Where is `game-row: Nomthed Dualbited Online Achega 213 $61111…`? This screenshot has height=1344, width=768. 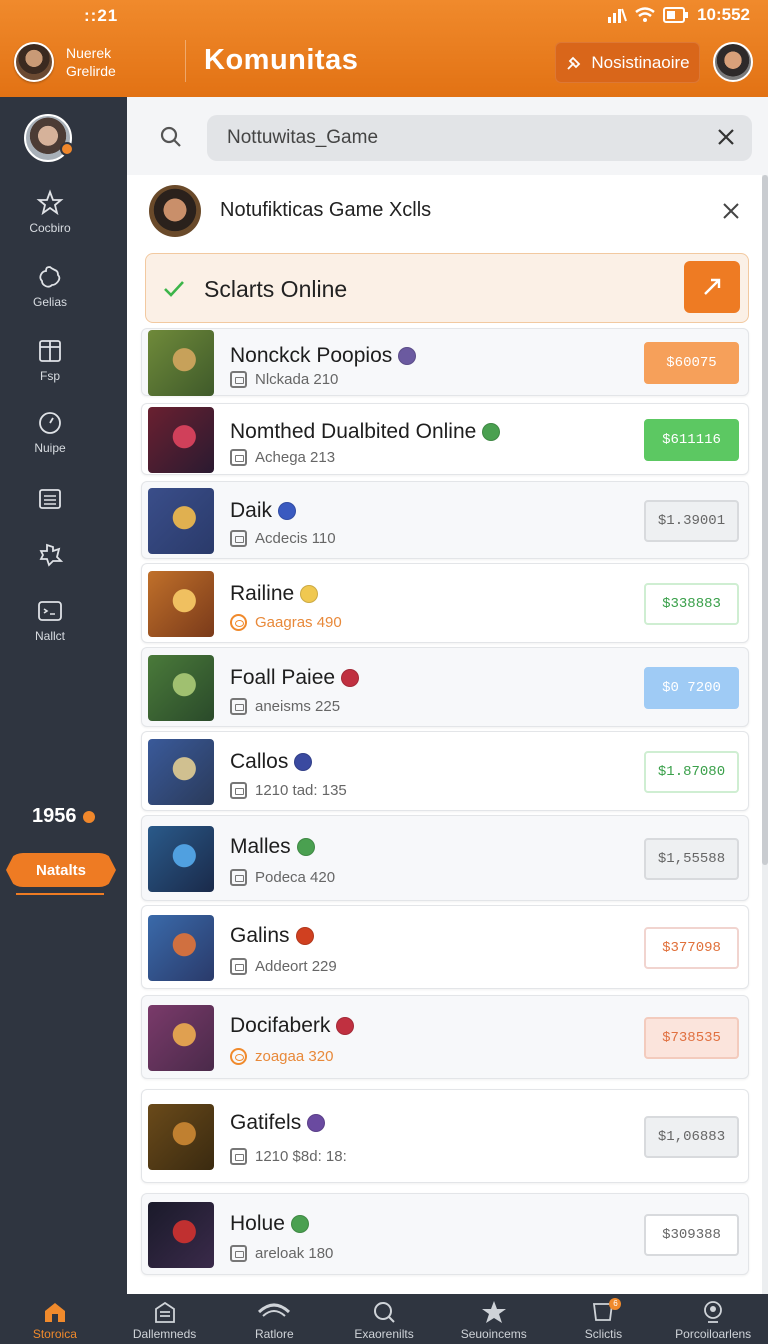 game-row: Nomthed Dualbited Online Achega 213 $61111… is located at coordinates (445, 439).